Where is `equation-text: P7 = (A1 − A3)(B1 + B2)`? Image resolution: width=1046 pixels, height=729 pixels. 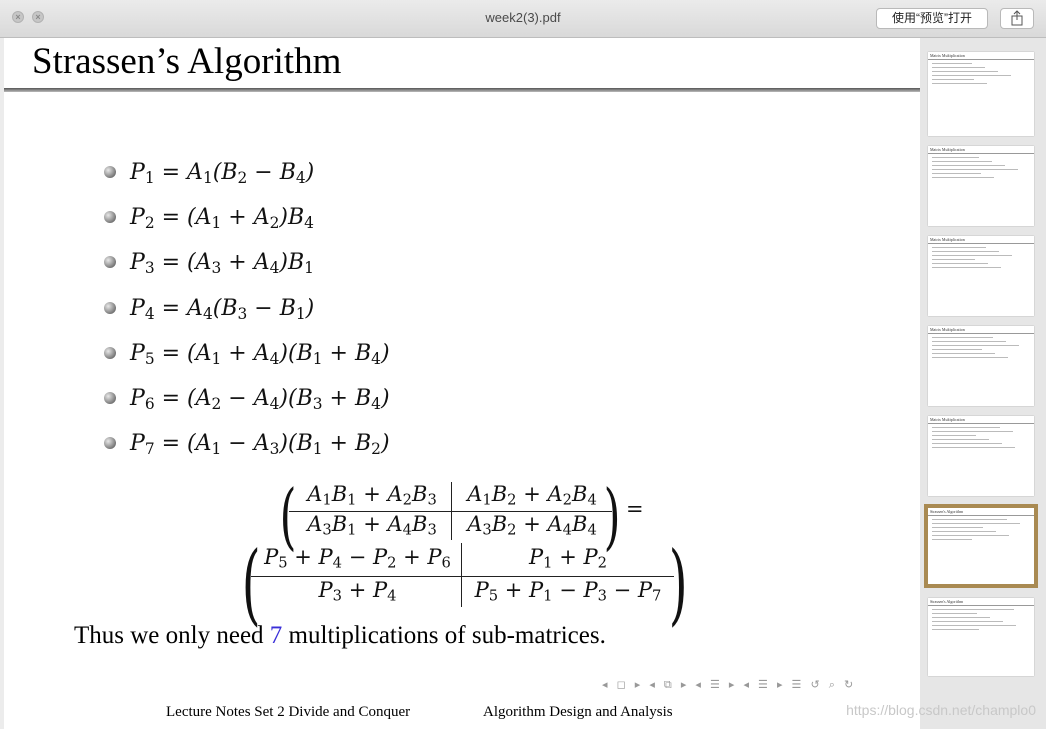 equation-text: P7 = (A1 − A3)(B1 + B2) is located at coordinates (260, 444).